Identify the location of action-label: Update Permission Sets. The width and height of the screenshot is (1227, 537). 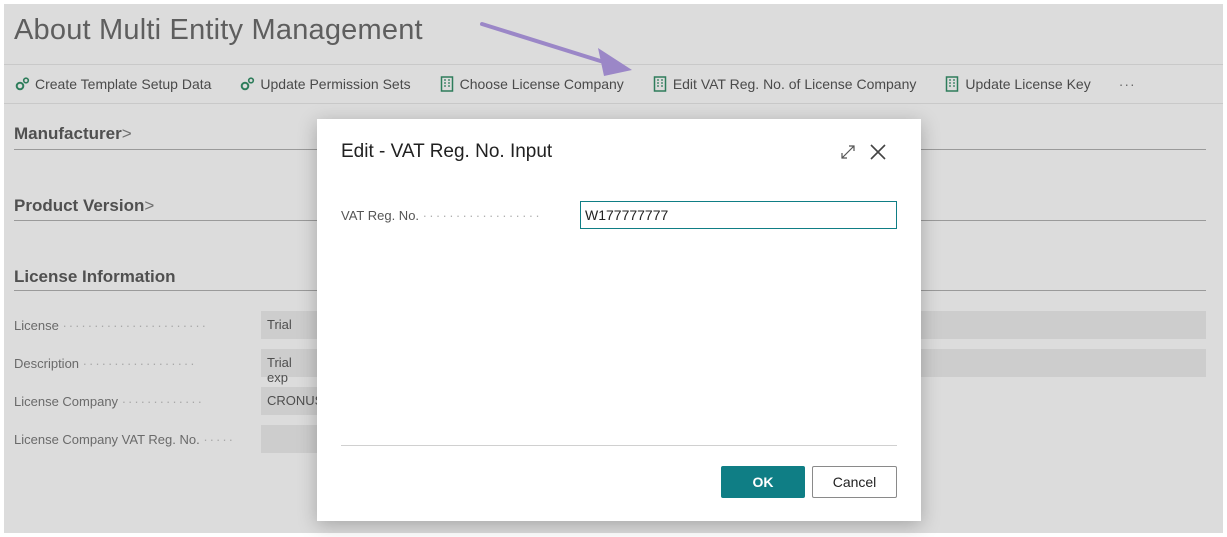
(335, 84).